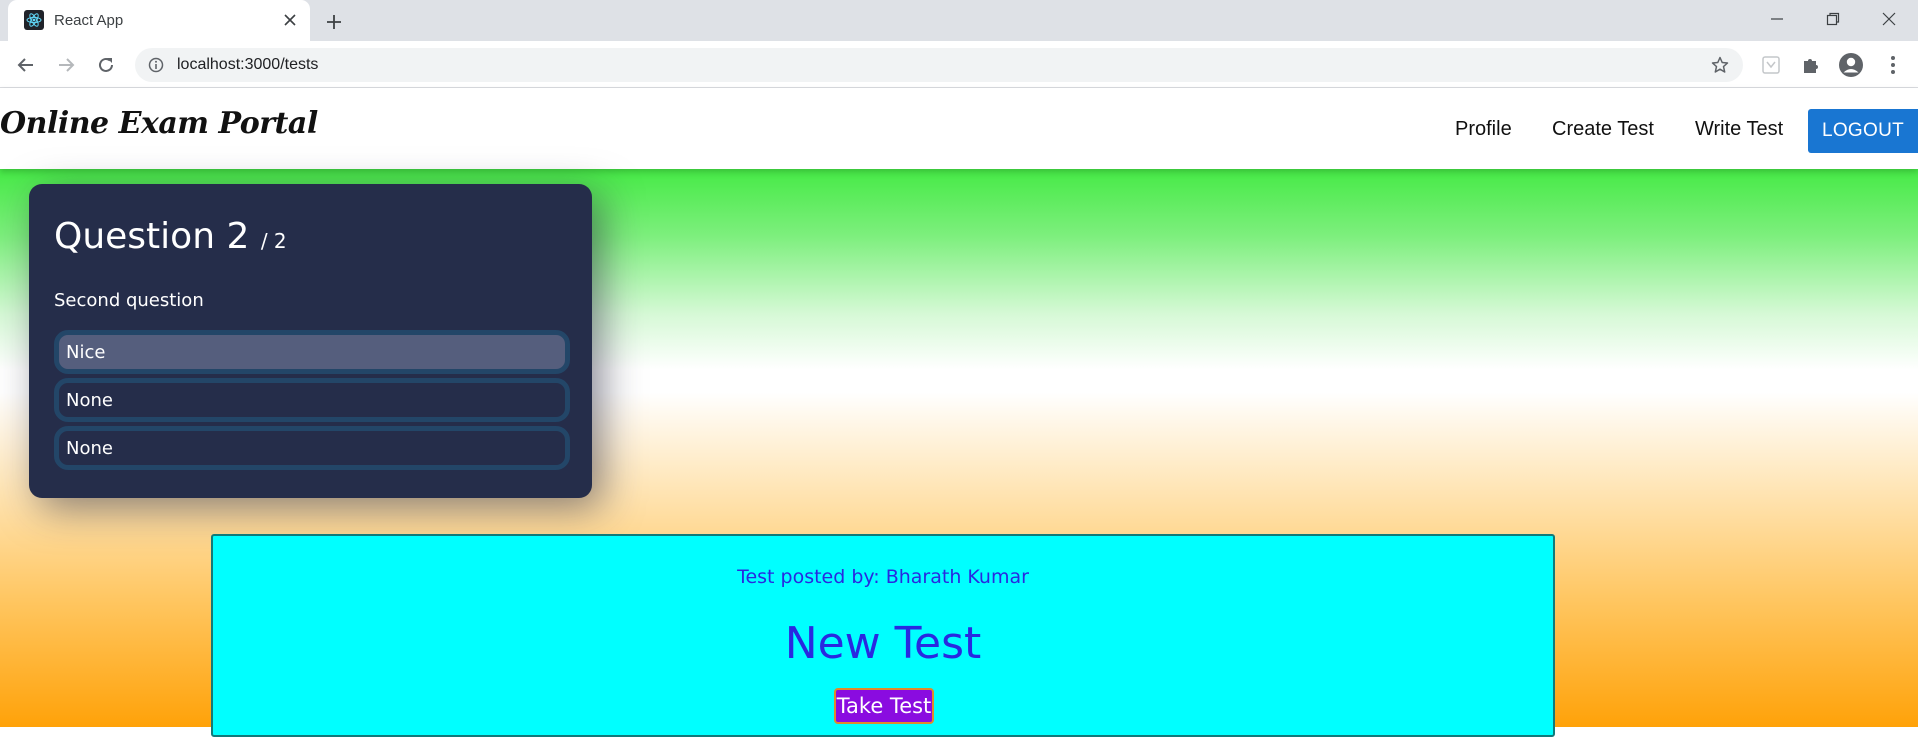 The width and height of the screenshot is (1918, 751). I want to click on arrow-left-icon, so click(26, 65).